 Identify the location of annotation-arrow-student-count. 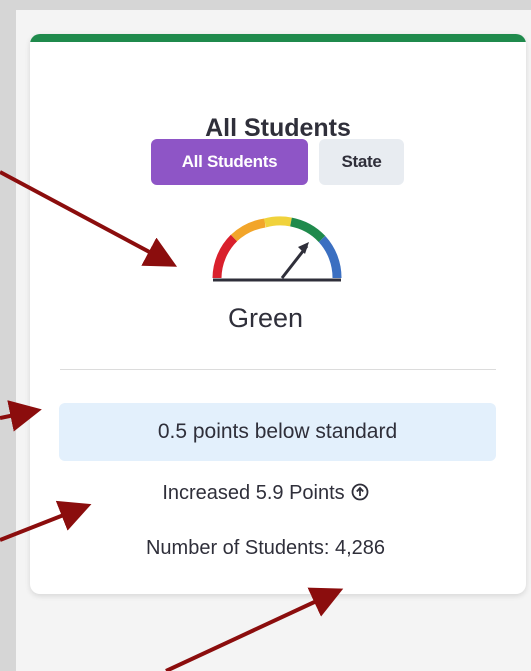
(254, 629).